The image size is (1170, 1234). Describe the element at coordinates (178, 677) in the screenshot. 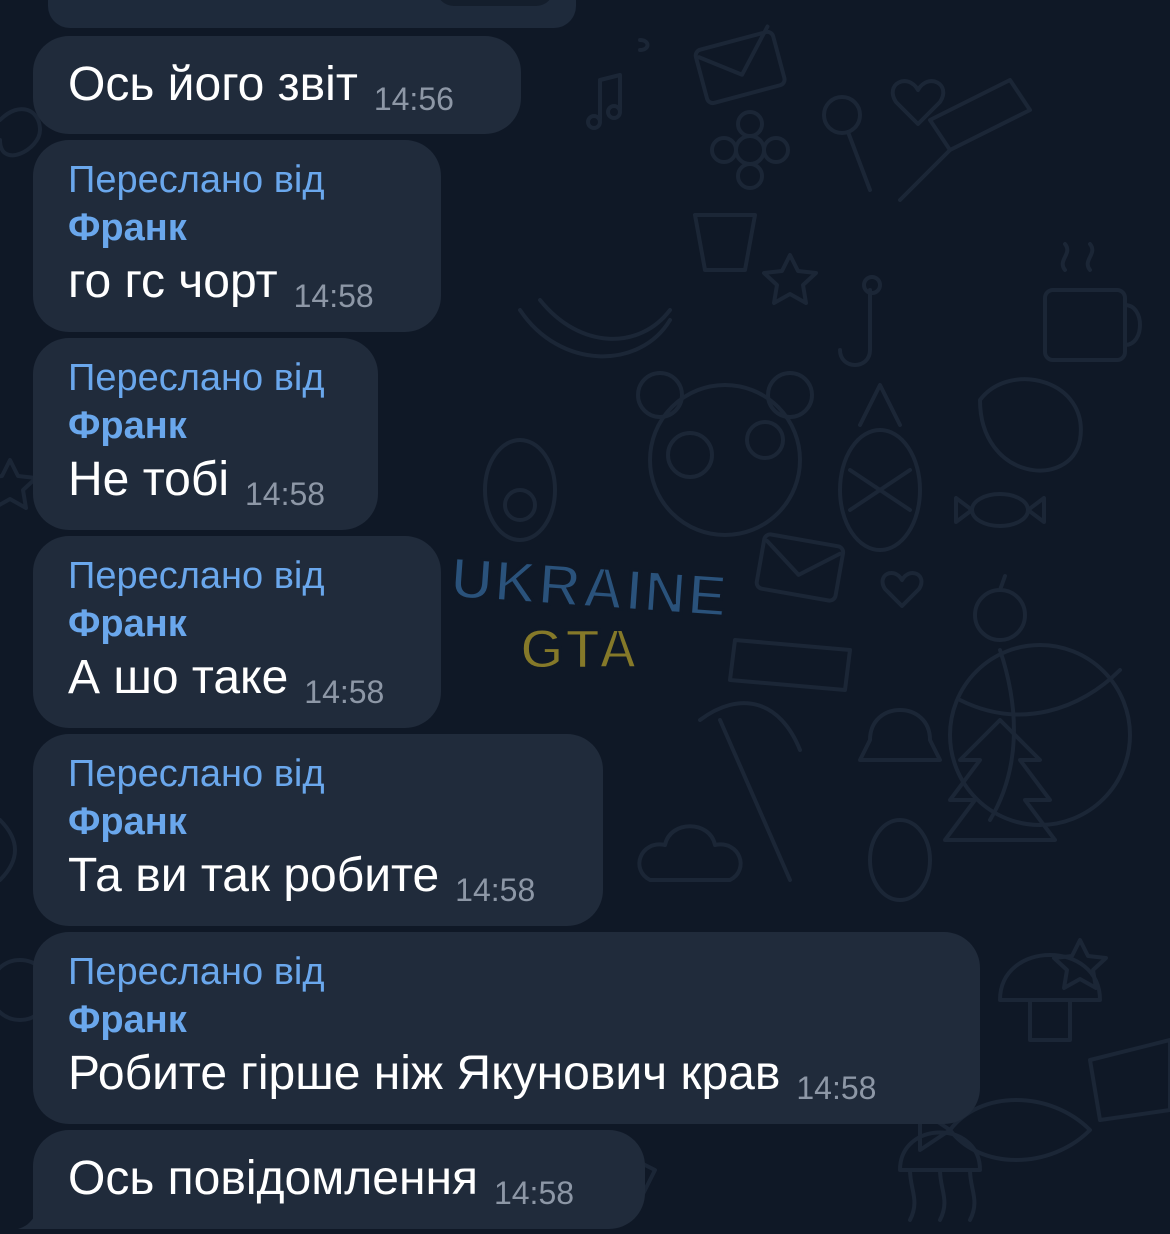

I see `message-text: А шо таке` at that location.